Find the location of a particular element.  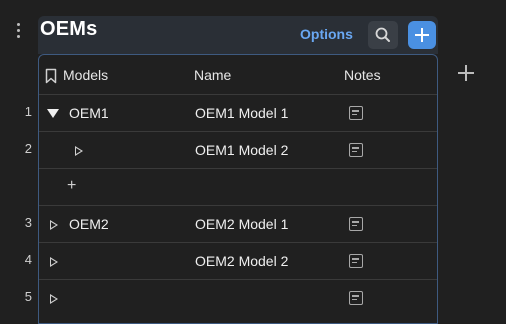

column-header-name: Name is located at coordinates (212, 75).